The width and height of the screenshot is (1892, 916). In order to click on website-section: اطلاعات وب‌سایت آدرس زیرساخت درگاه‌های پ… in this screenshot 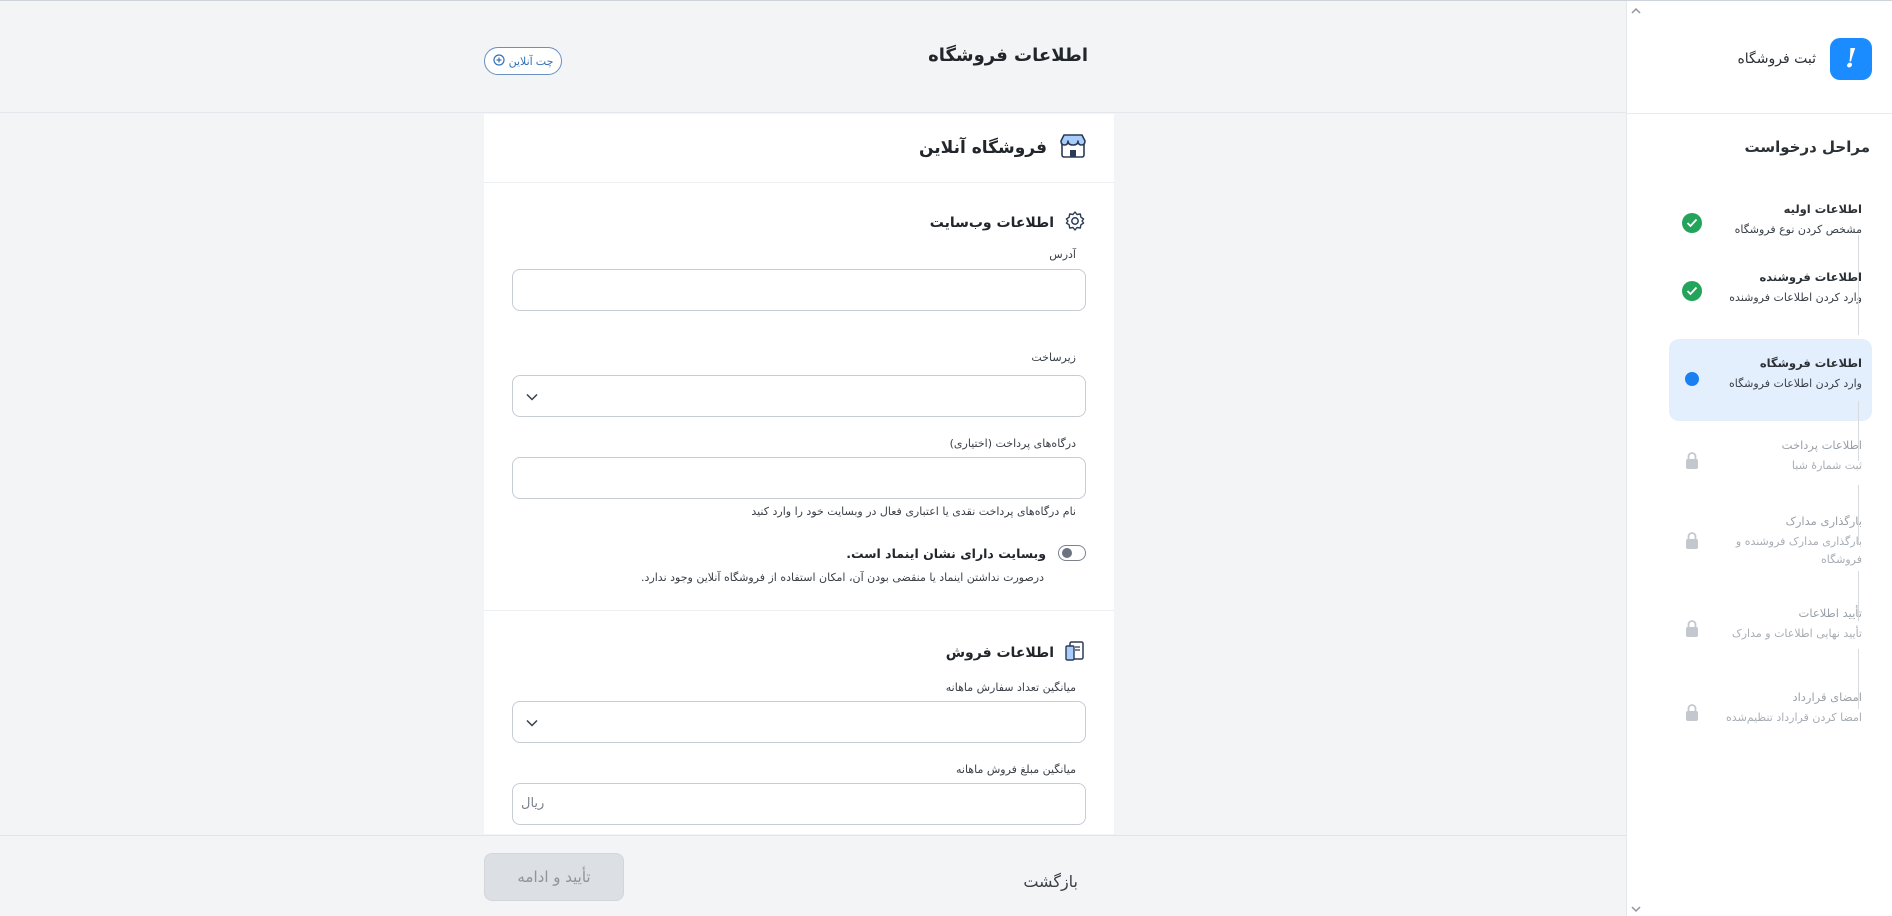, I will do `click(799, 383)`.